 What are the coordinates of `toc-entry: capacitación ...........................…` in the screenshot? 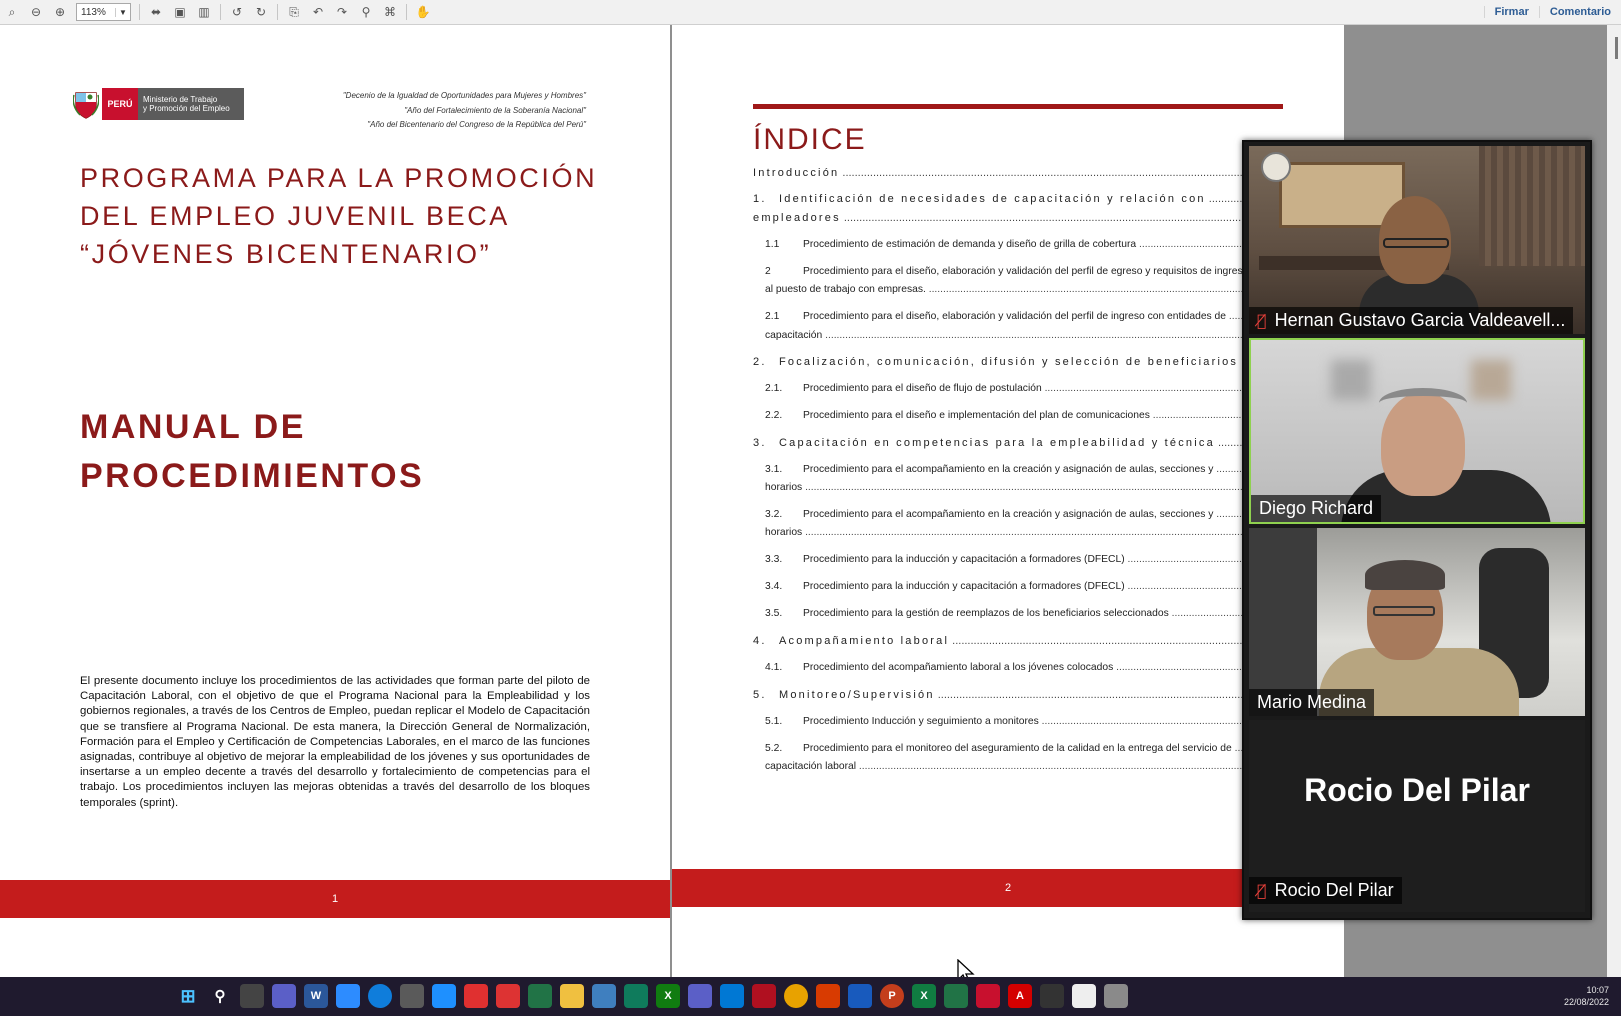 It's located at (1024, 335).